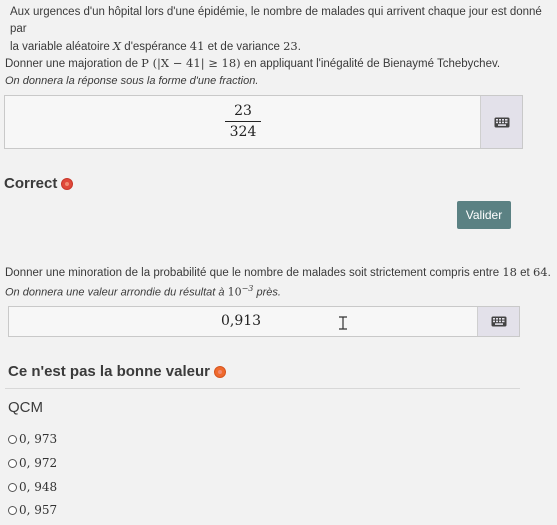 This screenshot has width=557, height=525. I want to click on feedback-wrong: Ce n'est pas la bonne valeur, so click(117, 371).